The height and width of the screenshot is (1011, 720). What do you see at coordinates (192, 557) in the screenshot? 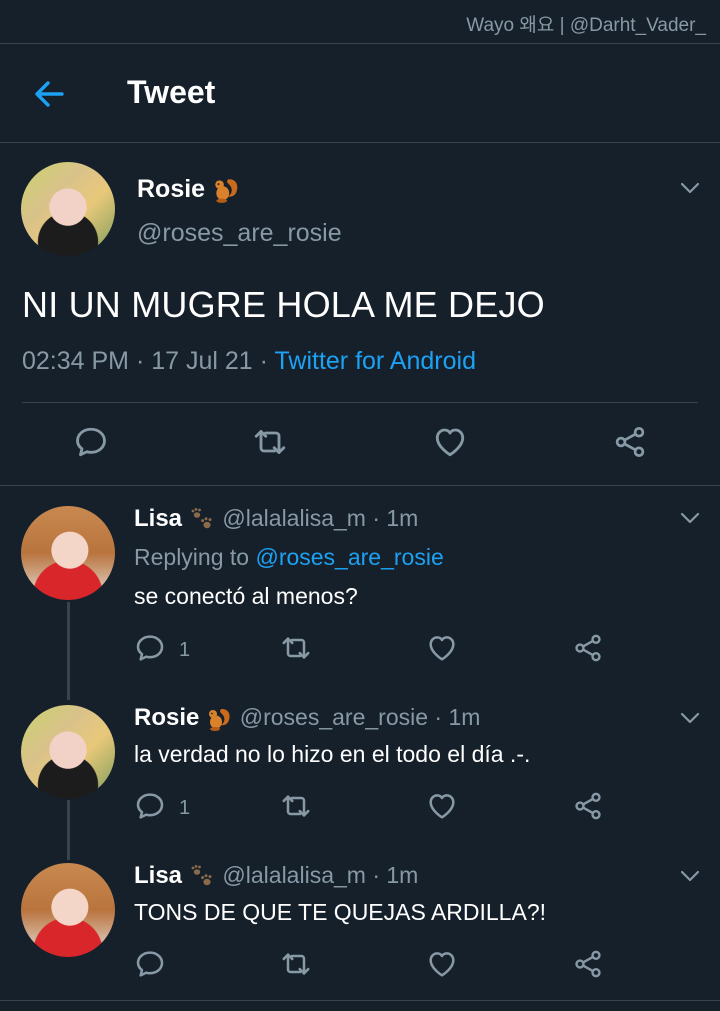
I see `replying-prefix: Replying to` at bounding box center [192, 557].